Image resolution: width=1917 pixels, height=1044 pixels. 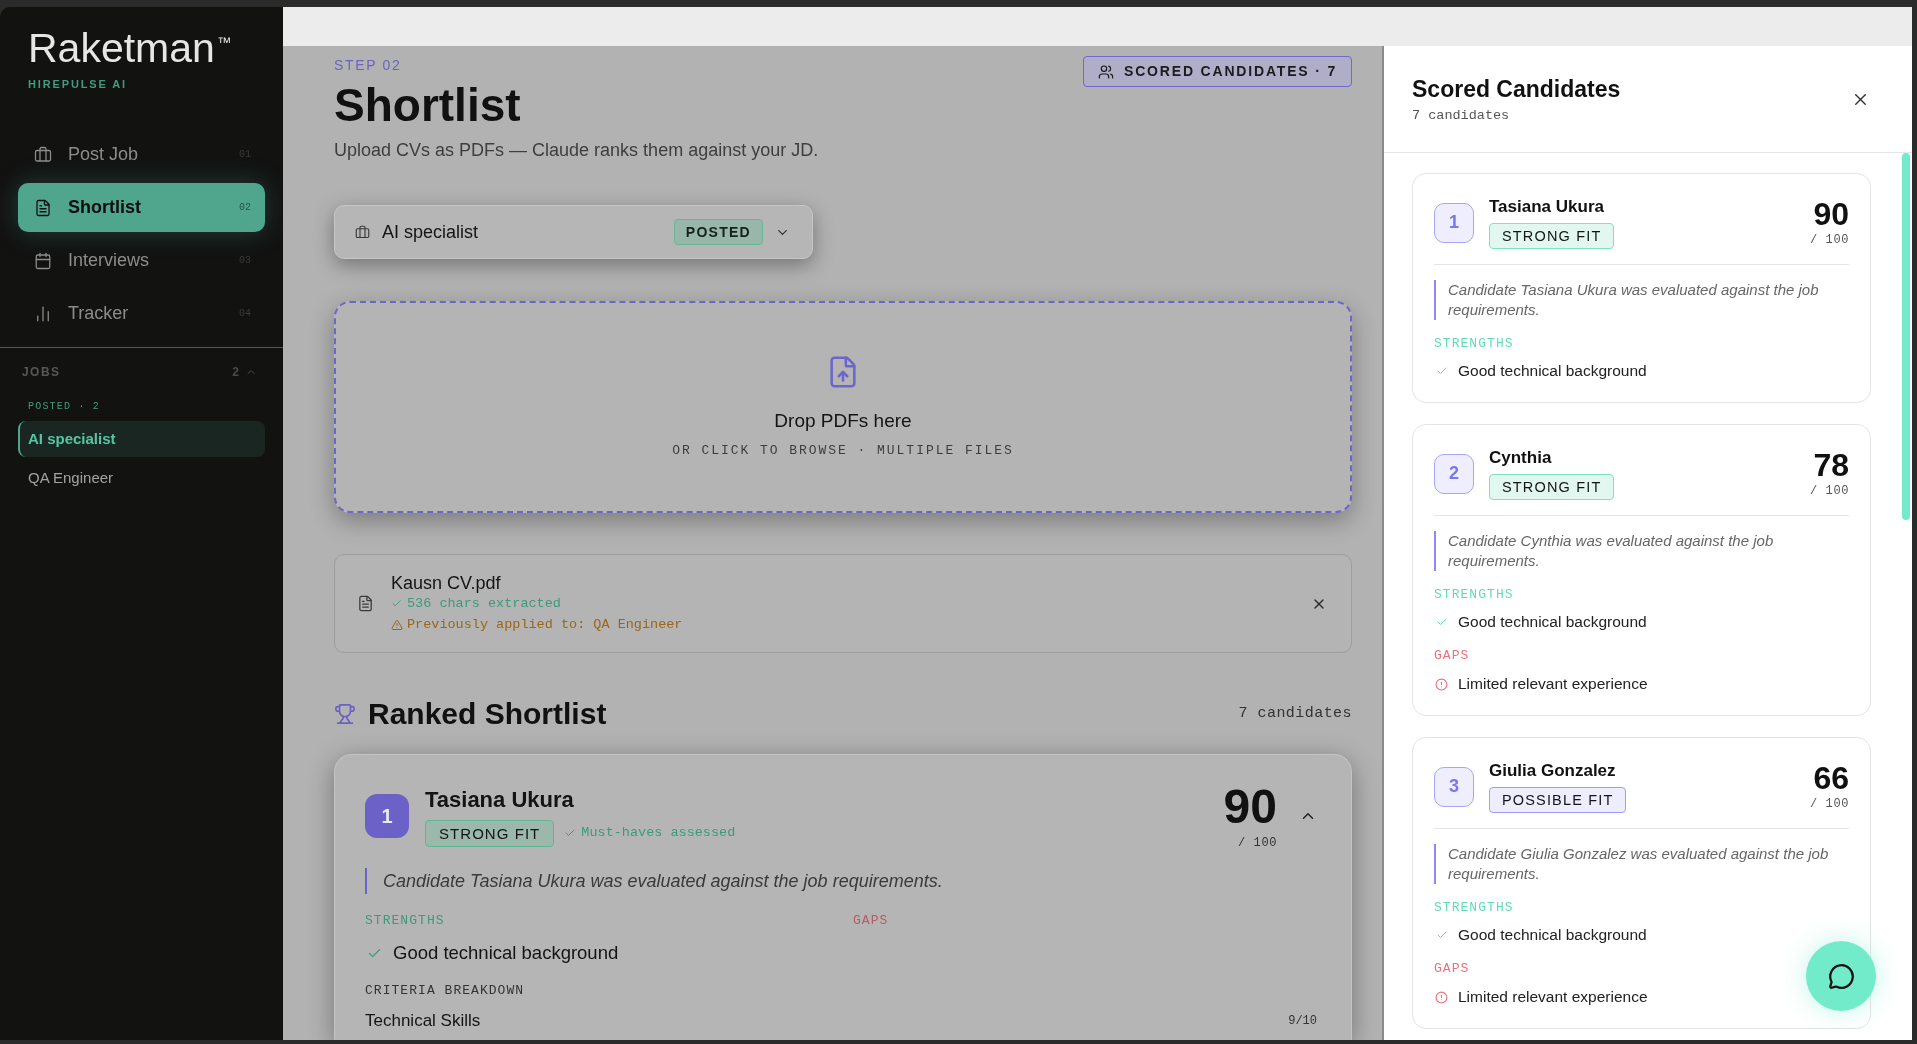 What do you see at coordinates (43, 313) in the screenshot?
I see `bar-chart-icon` at bounding box center [43, 313].